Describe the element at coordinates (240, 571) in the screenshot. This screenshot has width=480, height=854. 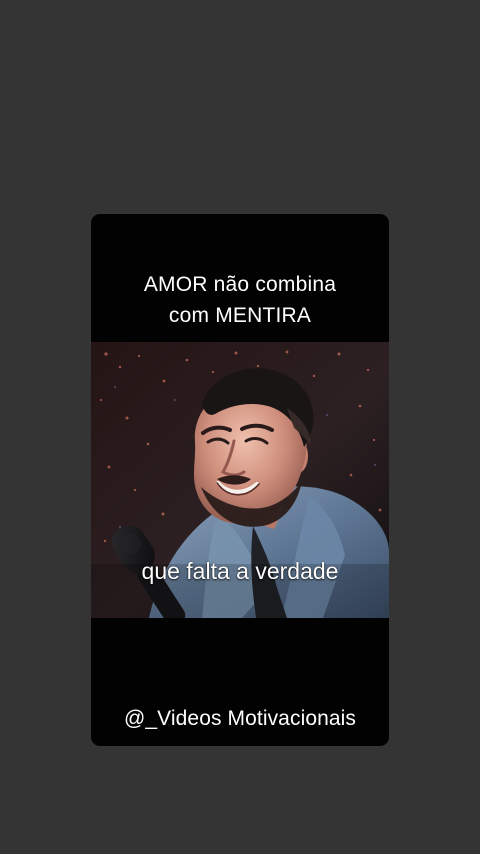
I see `video-subtitle: que falta a verdade` at that location.